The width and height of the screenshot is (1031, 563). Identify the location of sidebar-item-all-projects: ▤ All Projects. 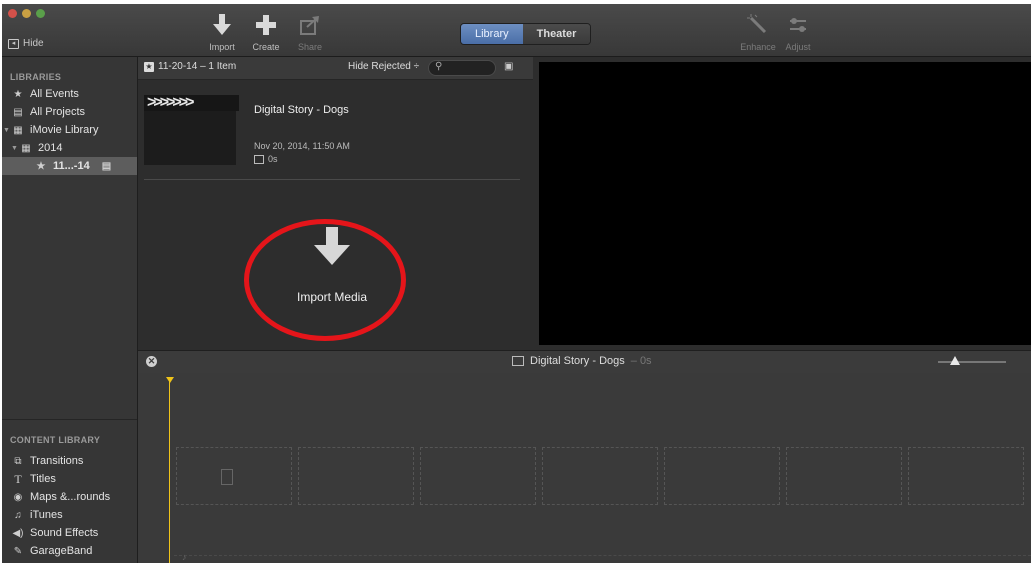
(74, 112).